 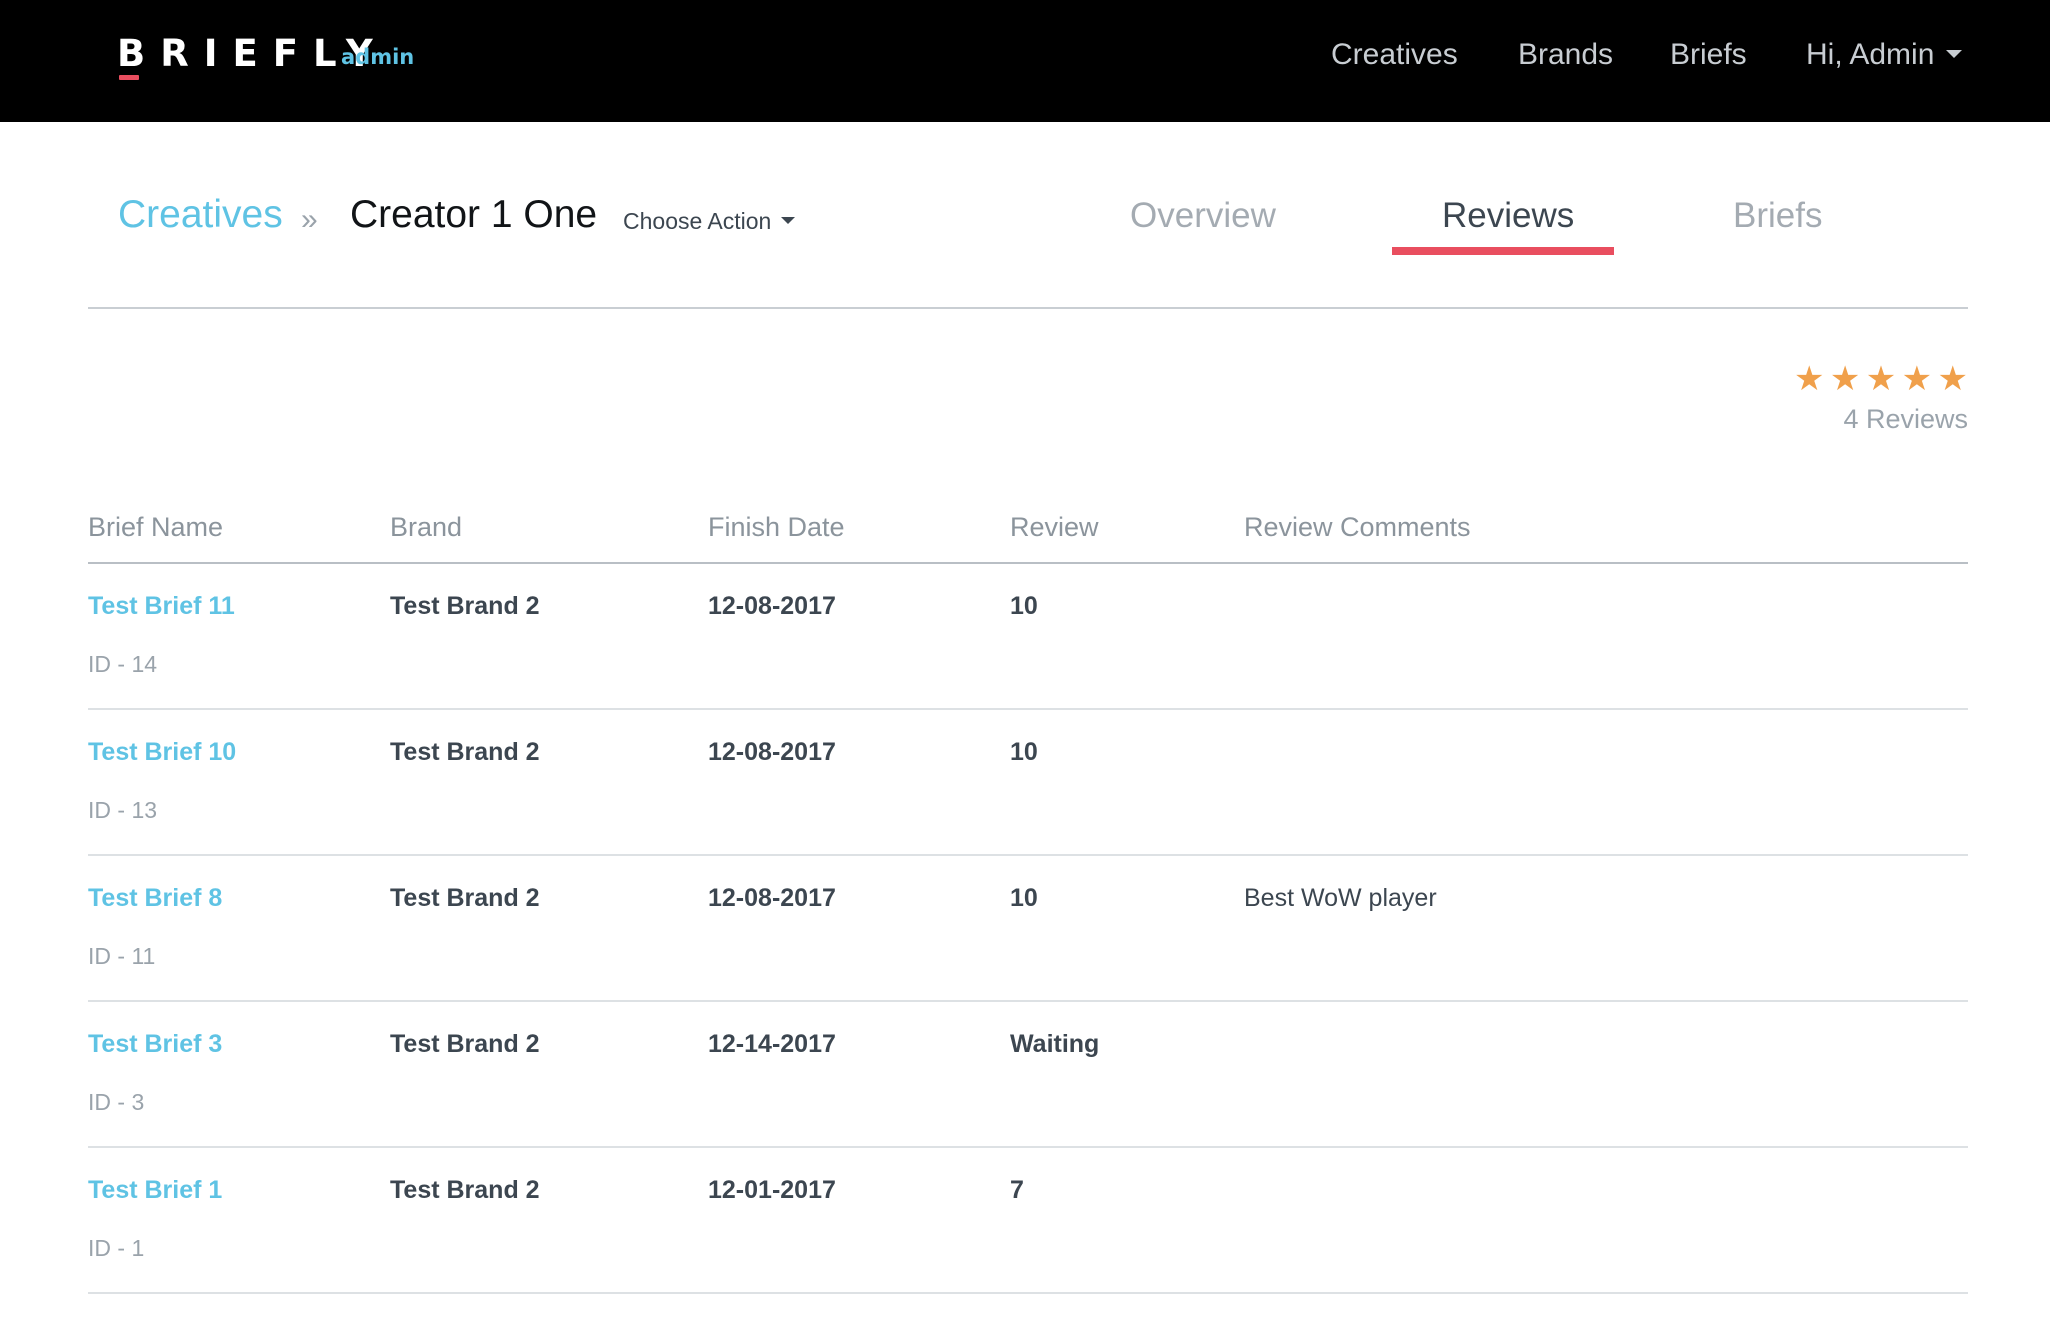 I want to click on user-menu-dropdown: Hi, Admin, so click(x=1884, y=55).